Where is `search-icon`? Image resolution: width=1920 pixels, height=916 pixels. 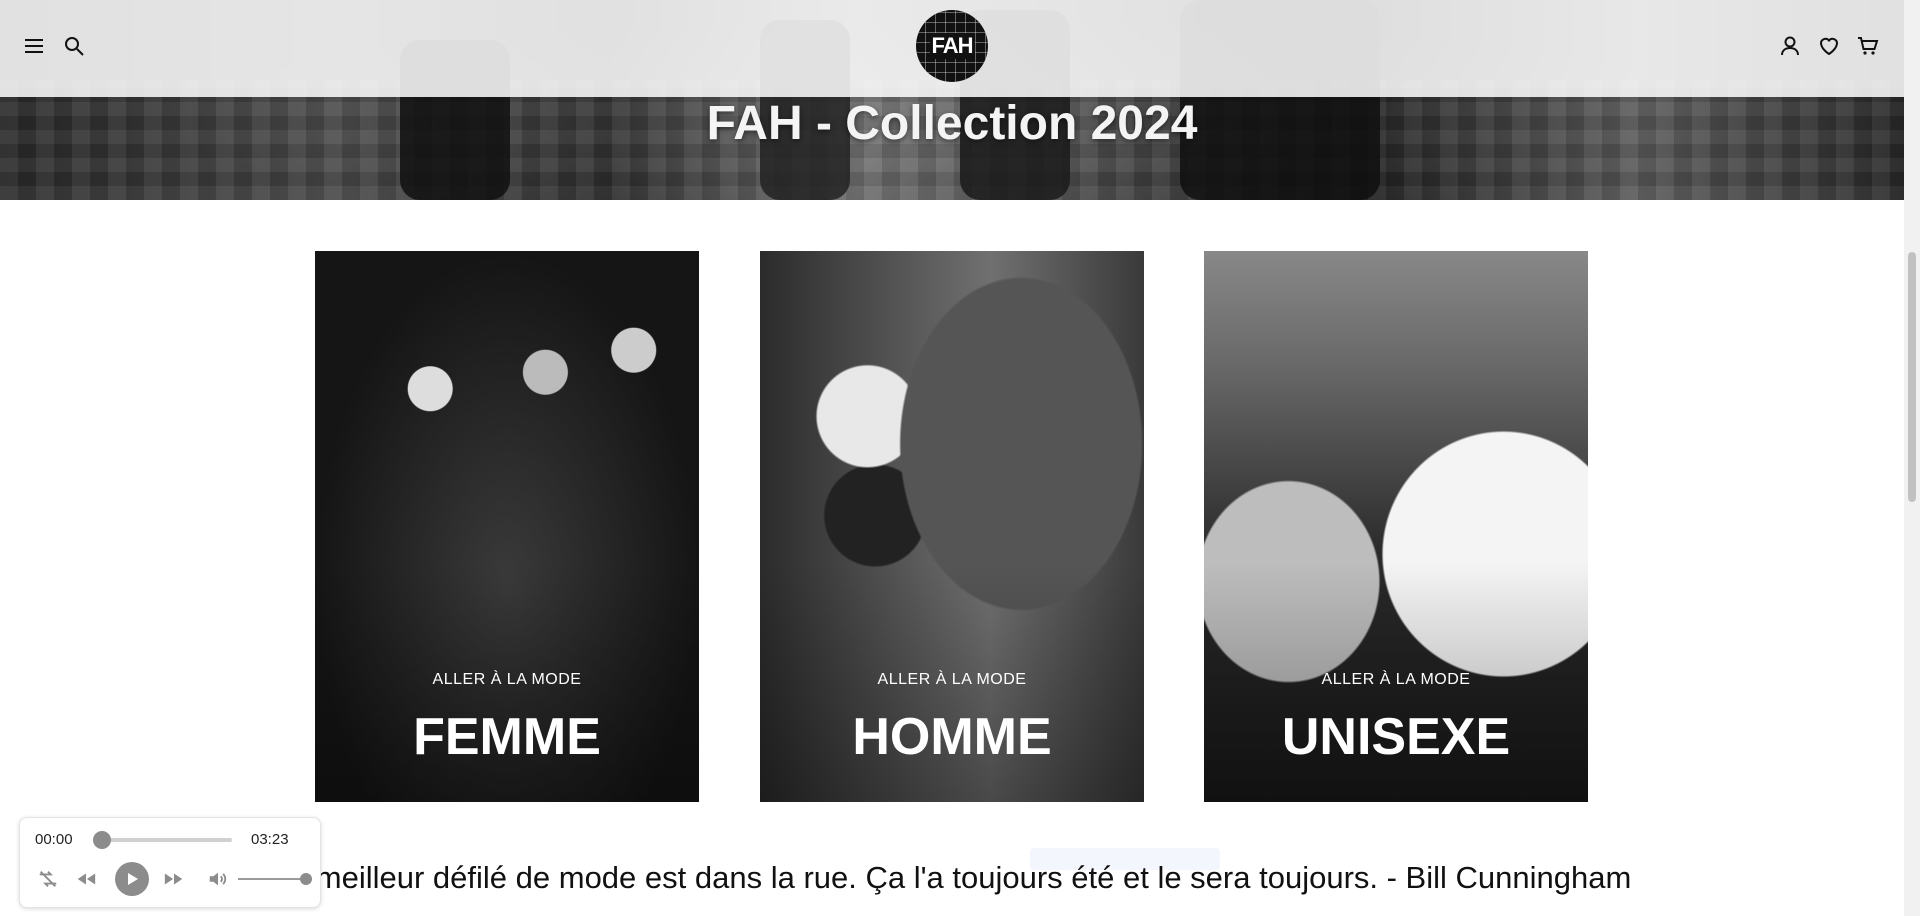 search-icon is located at coordinates (74, 46).